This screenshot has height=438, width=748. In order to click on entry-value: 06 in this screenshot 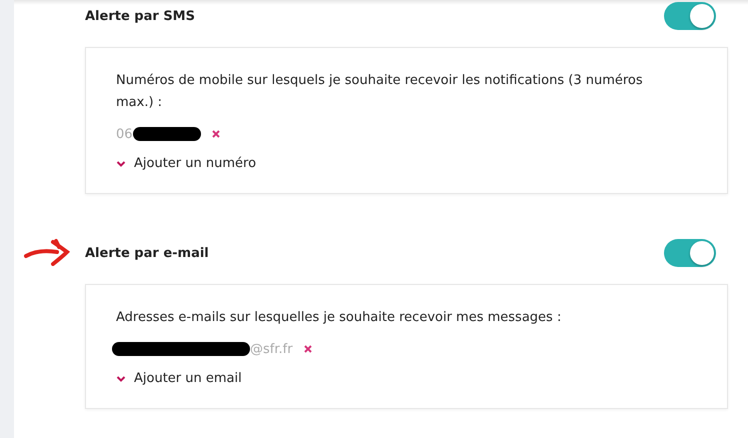, I will do `click(124, 134)`.